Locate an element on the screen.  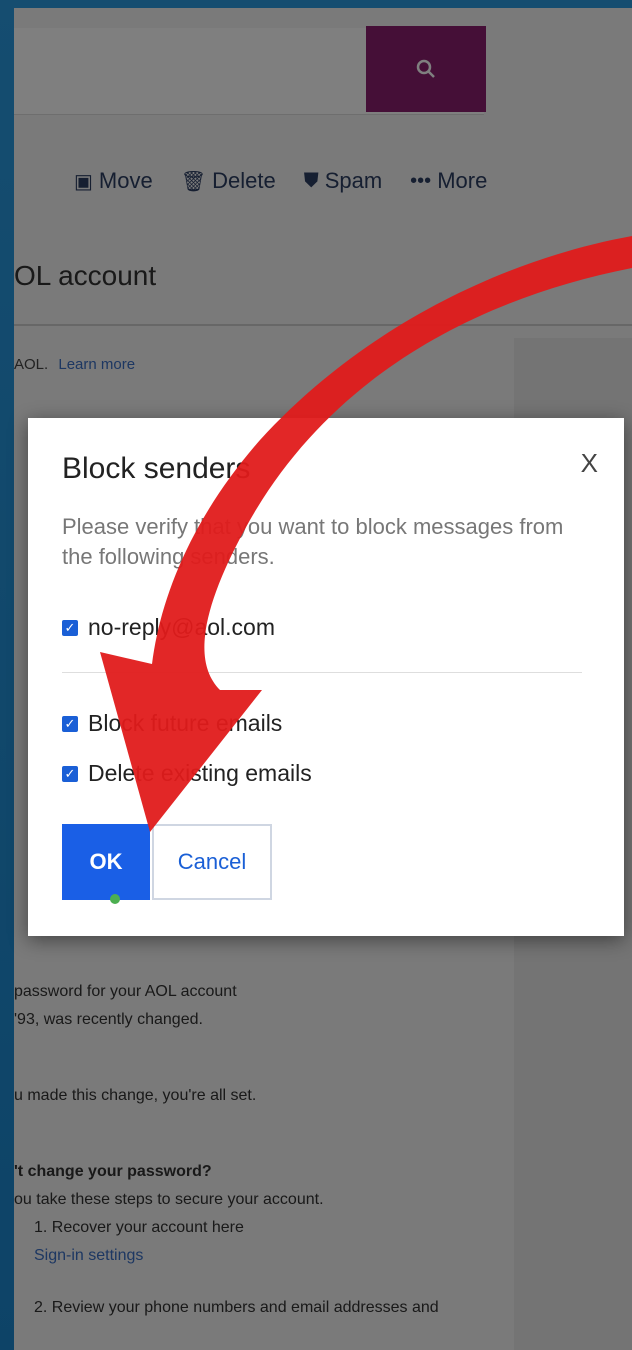
close-button: X is located at coordinates (589, 463).